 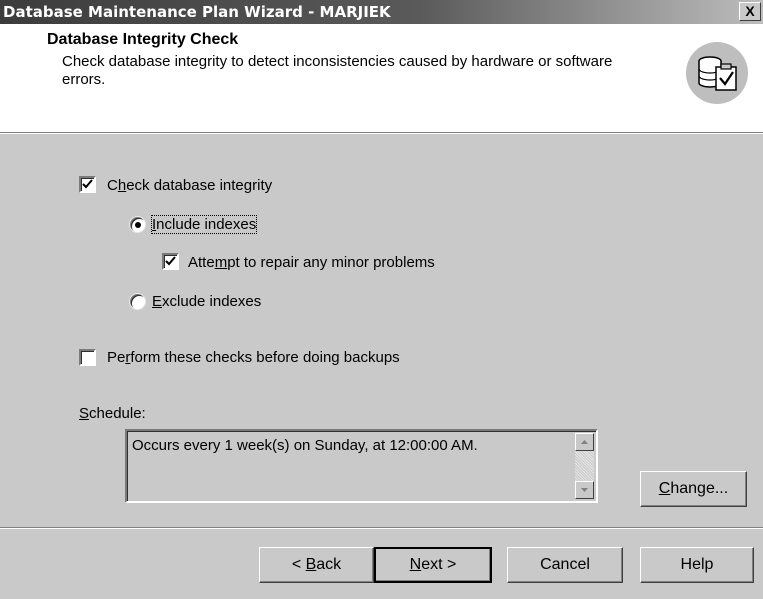 What do you see at coordinates (137, 301) in the screenshot?
I see `exclude-indexes-radio` at bounding box center [137, 301].